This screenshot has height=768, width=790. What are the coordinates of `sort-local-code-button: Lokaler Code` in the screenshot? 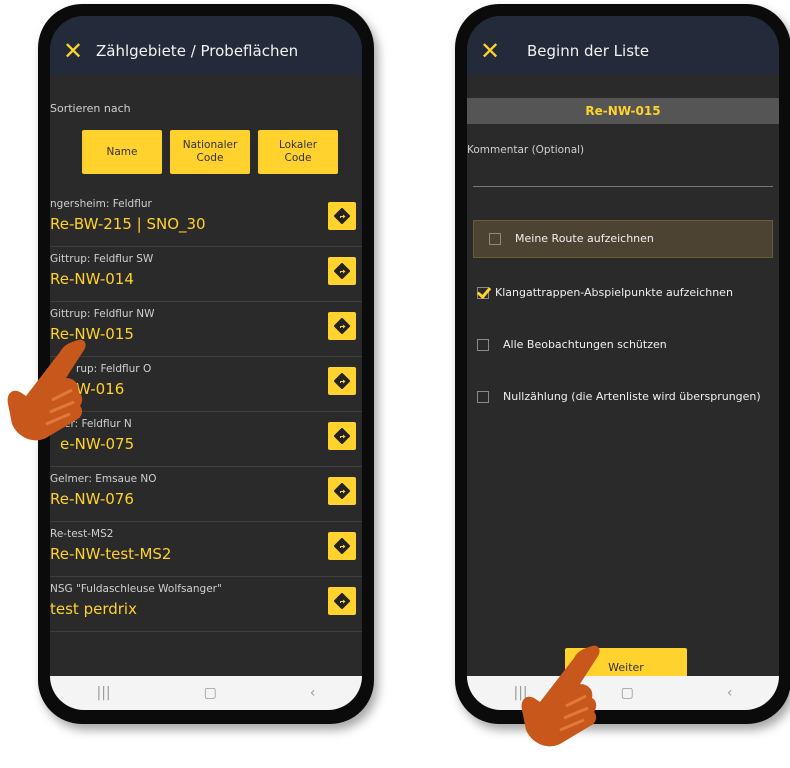 It's located at (298, 152).